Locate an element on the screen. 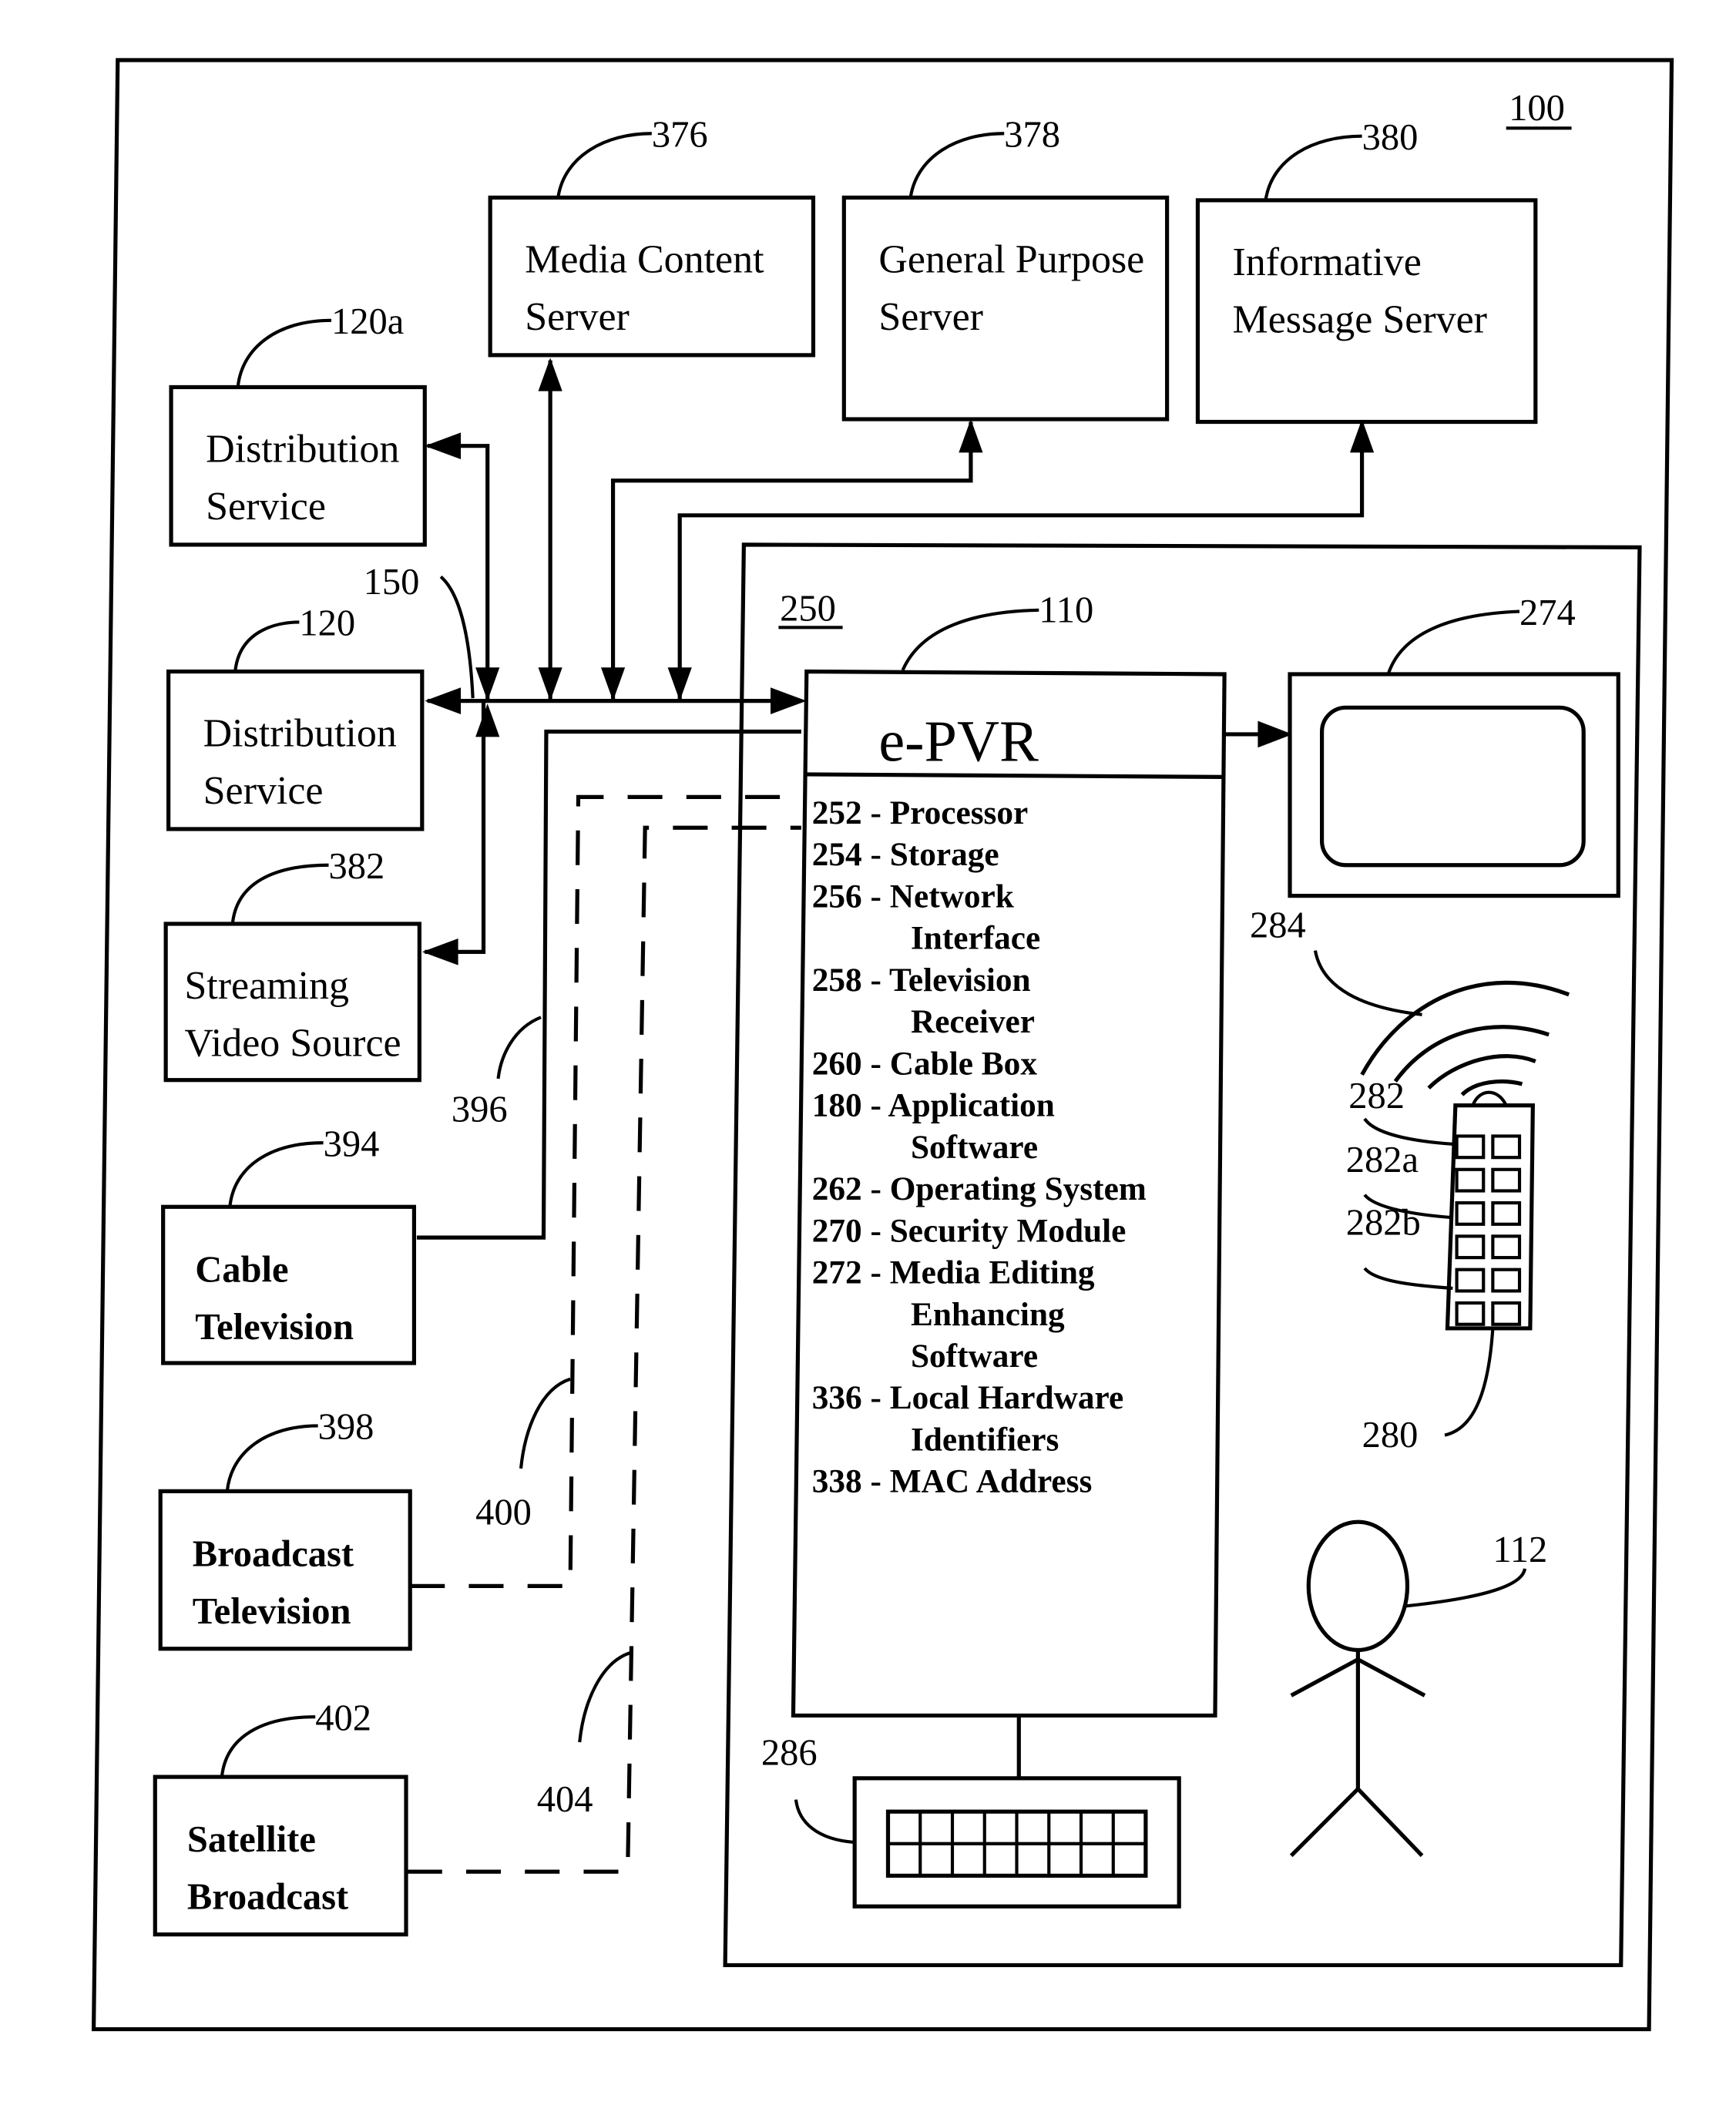 This screenshot has width=1736, height=2112. epvr-component-item: 258 - Television is located at coordinates (921, 980).